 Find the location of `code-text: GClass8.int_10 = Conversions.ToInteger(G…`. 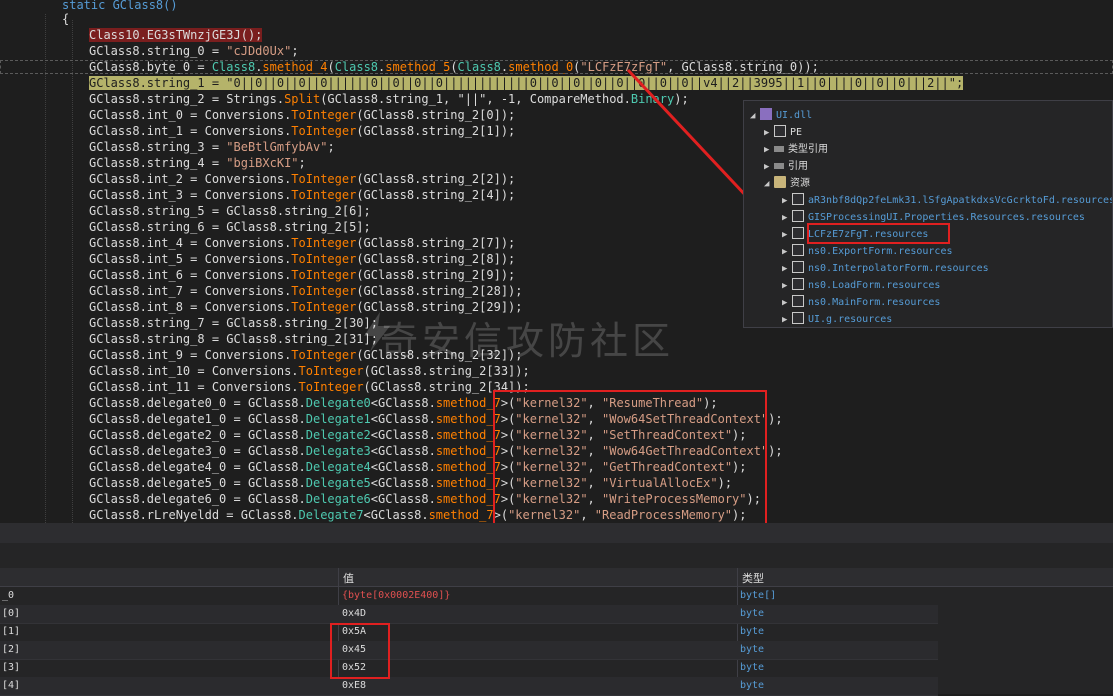

code-text: GClass8.int_10 = Conversions.ToInteger(G… is located at coordinates (309, 371).